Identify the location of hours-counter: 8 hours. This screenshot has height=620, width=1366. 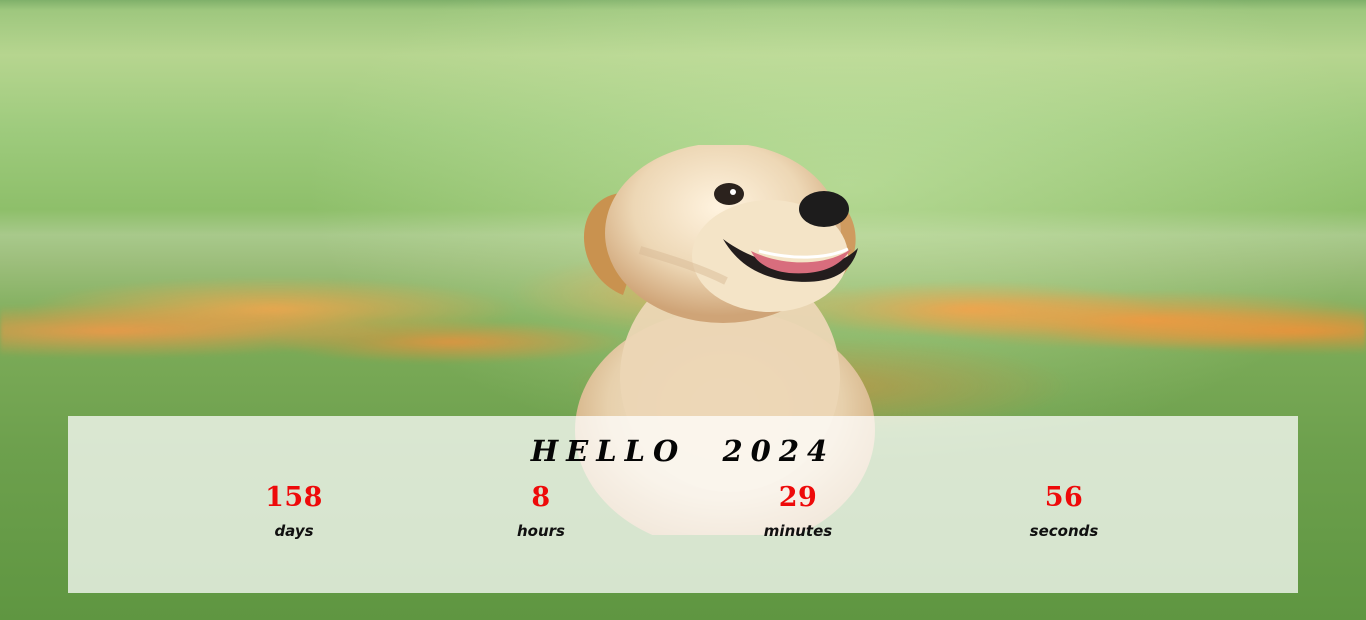
(541, 510).